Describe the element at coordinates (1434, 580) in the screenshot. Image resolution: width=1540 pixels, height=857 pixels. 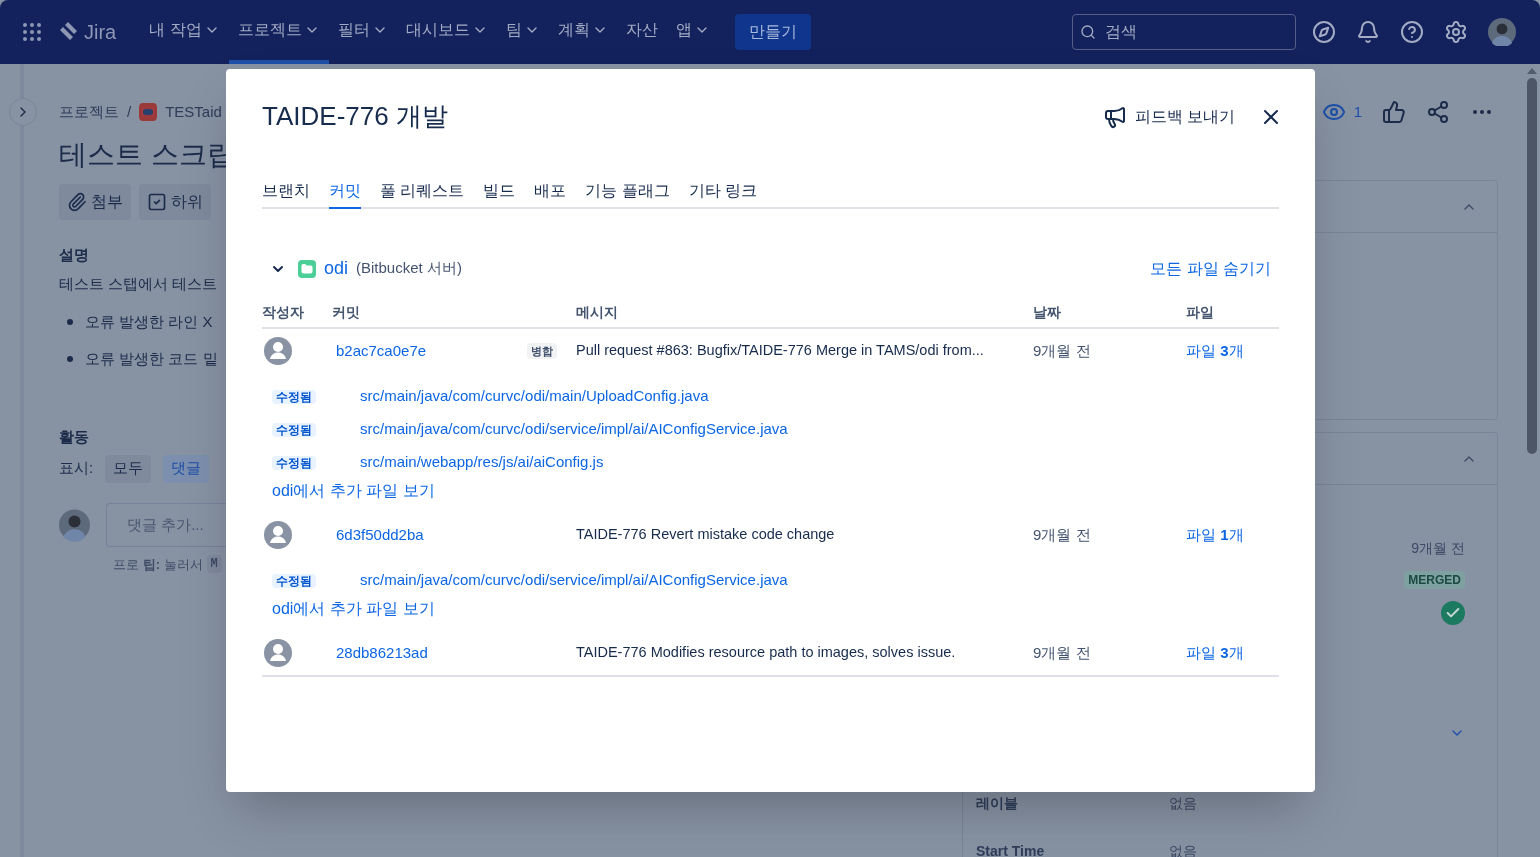
I see `status-lozenge: MERGED` at that location.